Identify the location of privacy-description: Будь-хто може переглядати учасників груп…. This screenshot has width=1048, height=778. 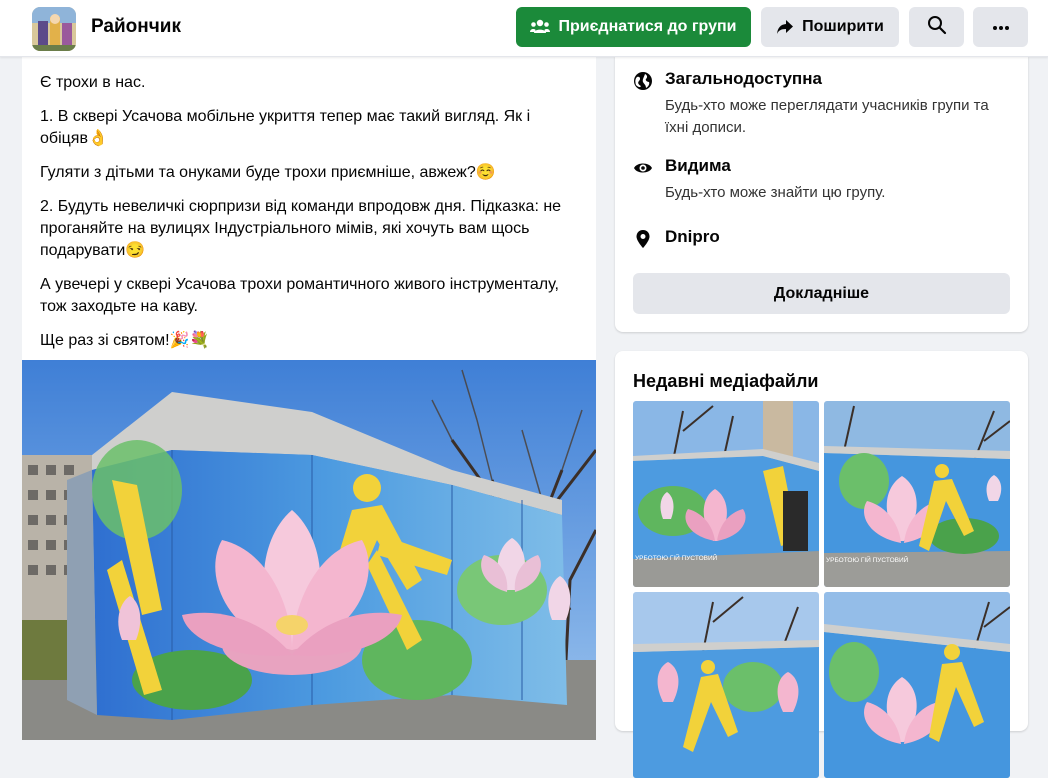
(827, 116).